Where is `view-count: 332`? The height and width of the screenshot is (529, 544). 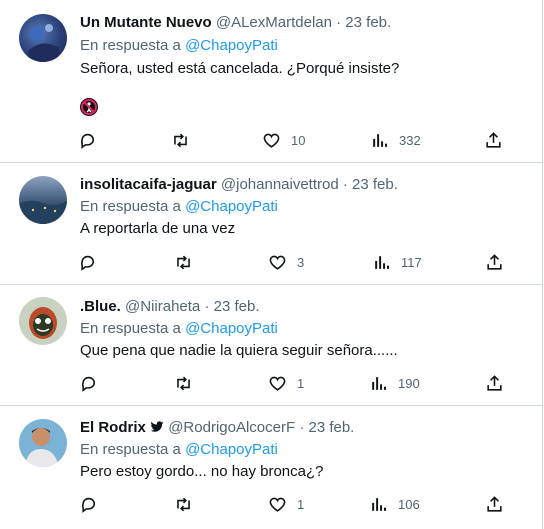 view-count: 332 is located at coordinates (410, 140).